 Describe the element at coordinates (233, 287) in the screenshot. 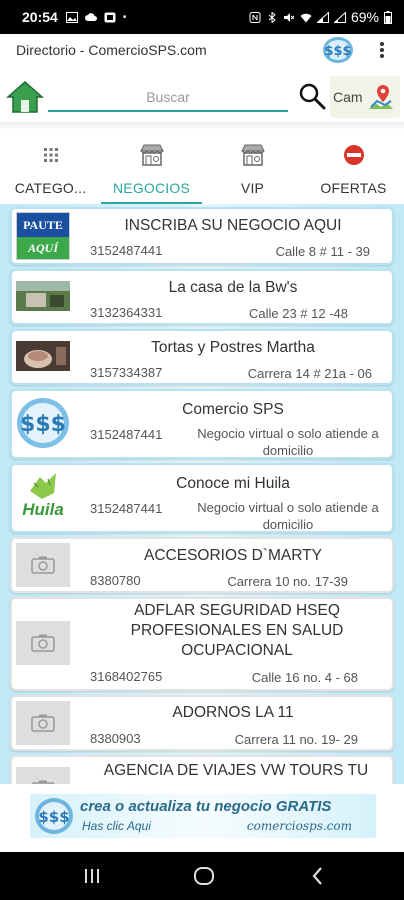

I see `business-name: La casa de la Bw's` at that location.